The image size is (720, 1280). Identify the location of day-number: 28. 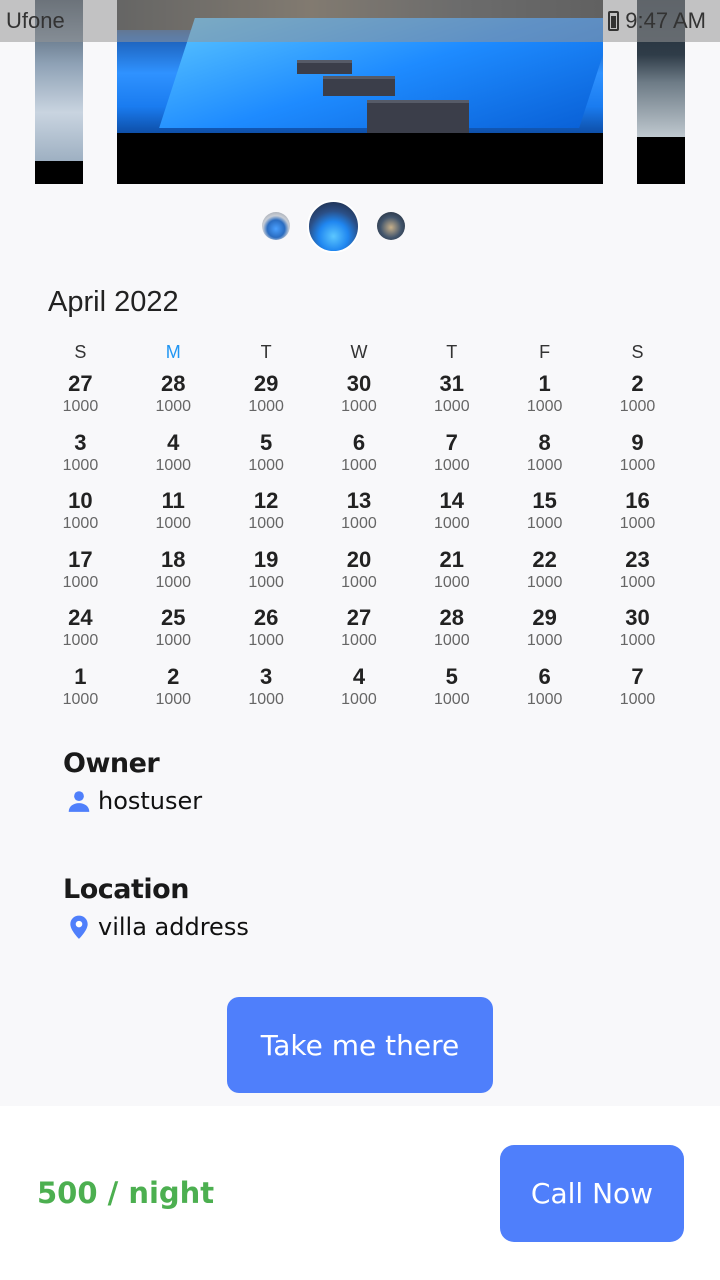
(173, 383).